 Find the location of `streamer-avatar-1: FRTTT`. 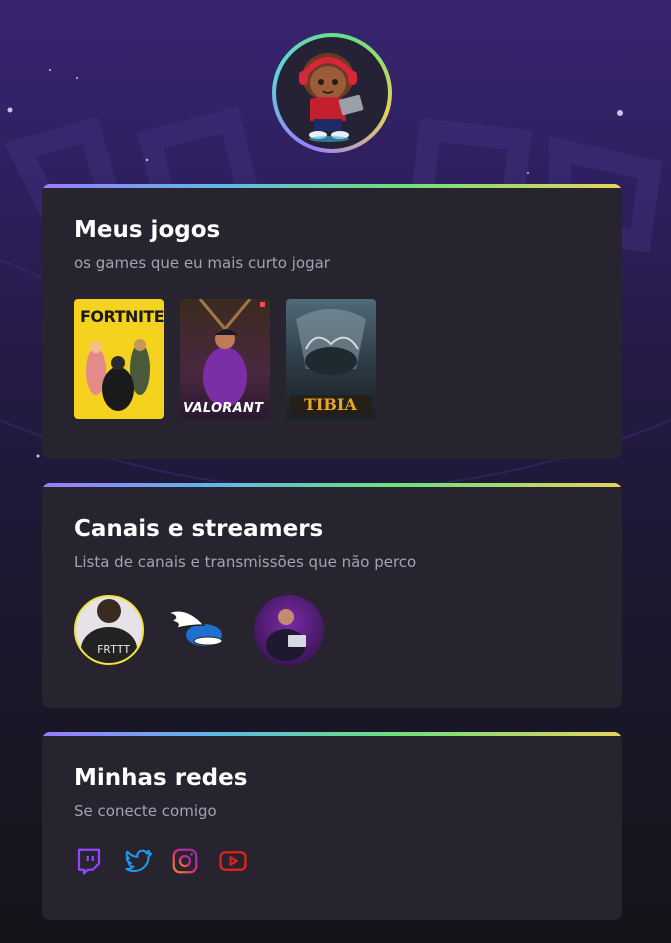

streamer-avatar-1: FRTTT is located at coordinates (109, 630).